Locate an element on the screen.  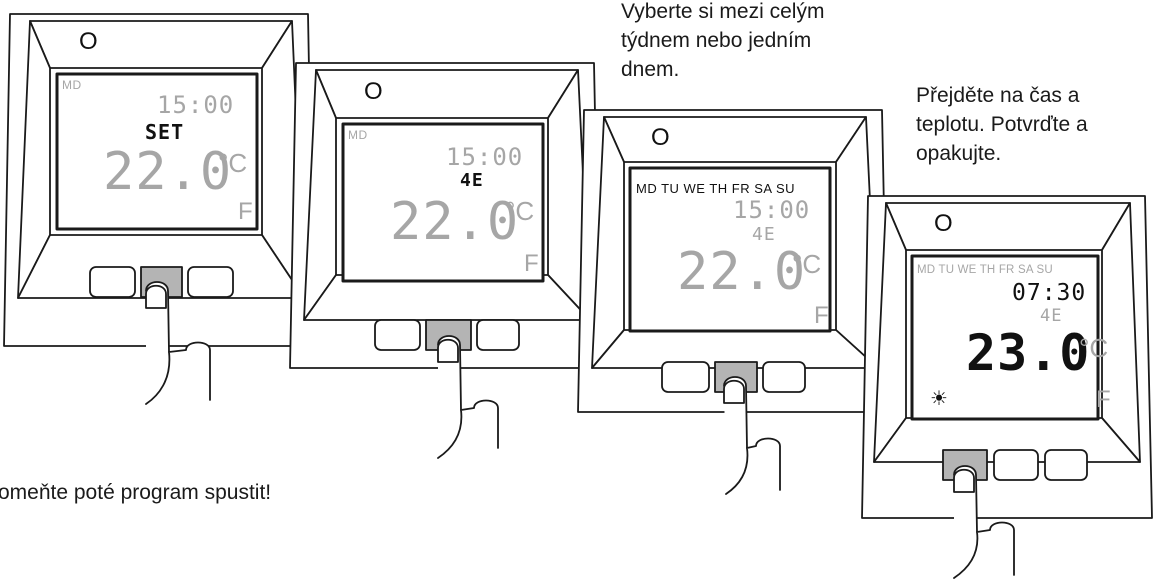
thermostat-2-left-button is located at coordinates (397, 335).